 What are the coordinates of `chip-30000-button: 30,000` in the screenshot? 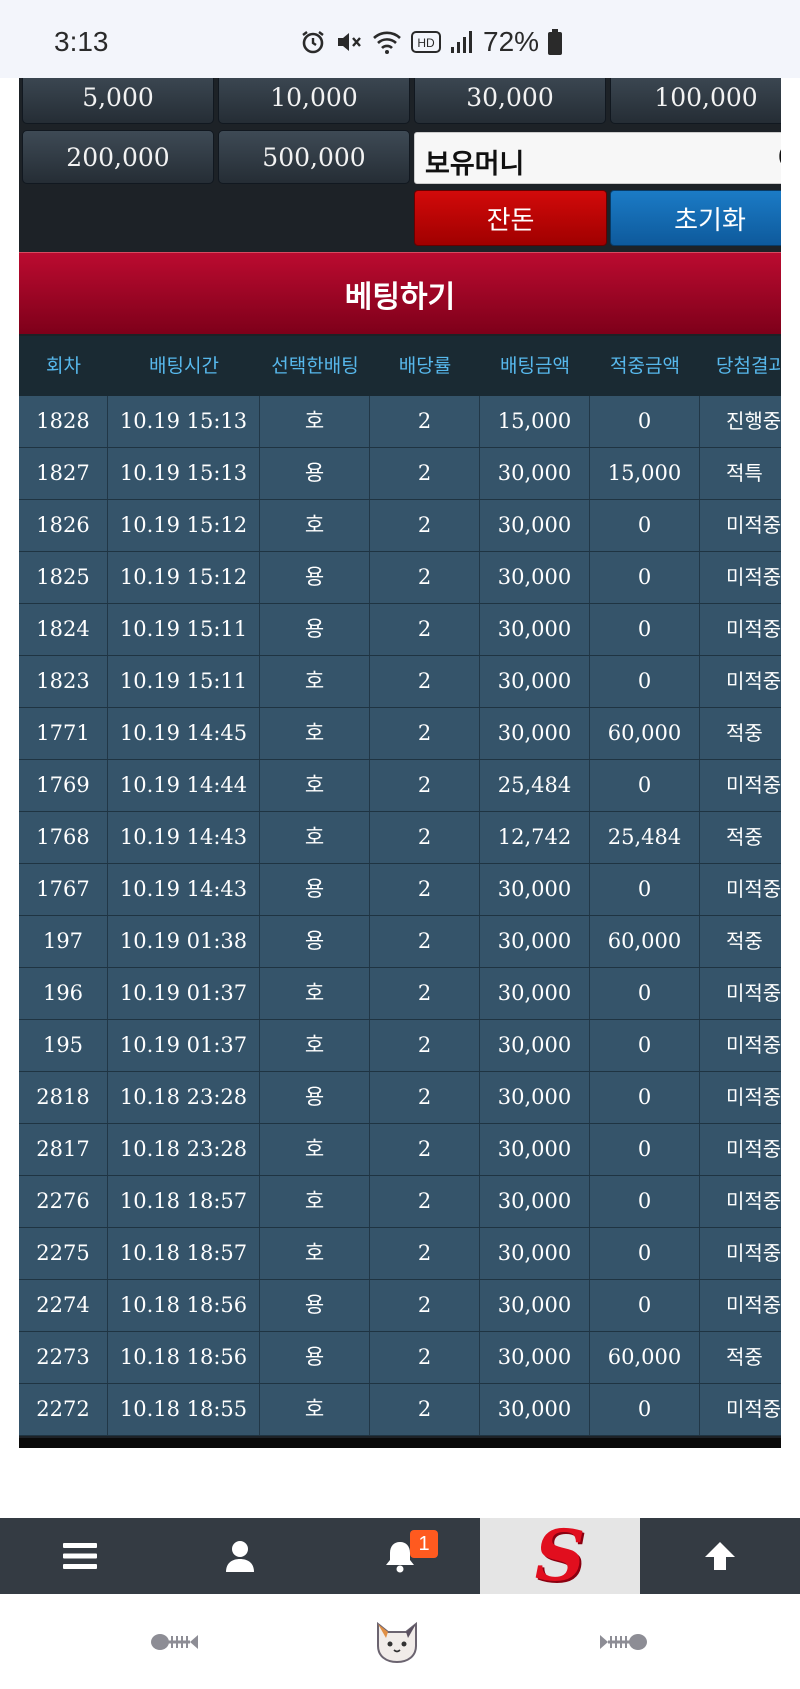 It's located at (510, 101).